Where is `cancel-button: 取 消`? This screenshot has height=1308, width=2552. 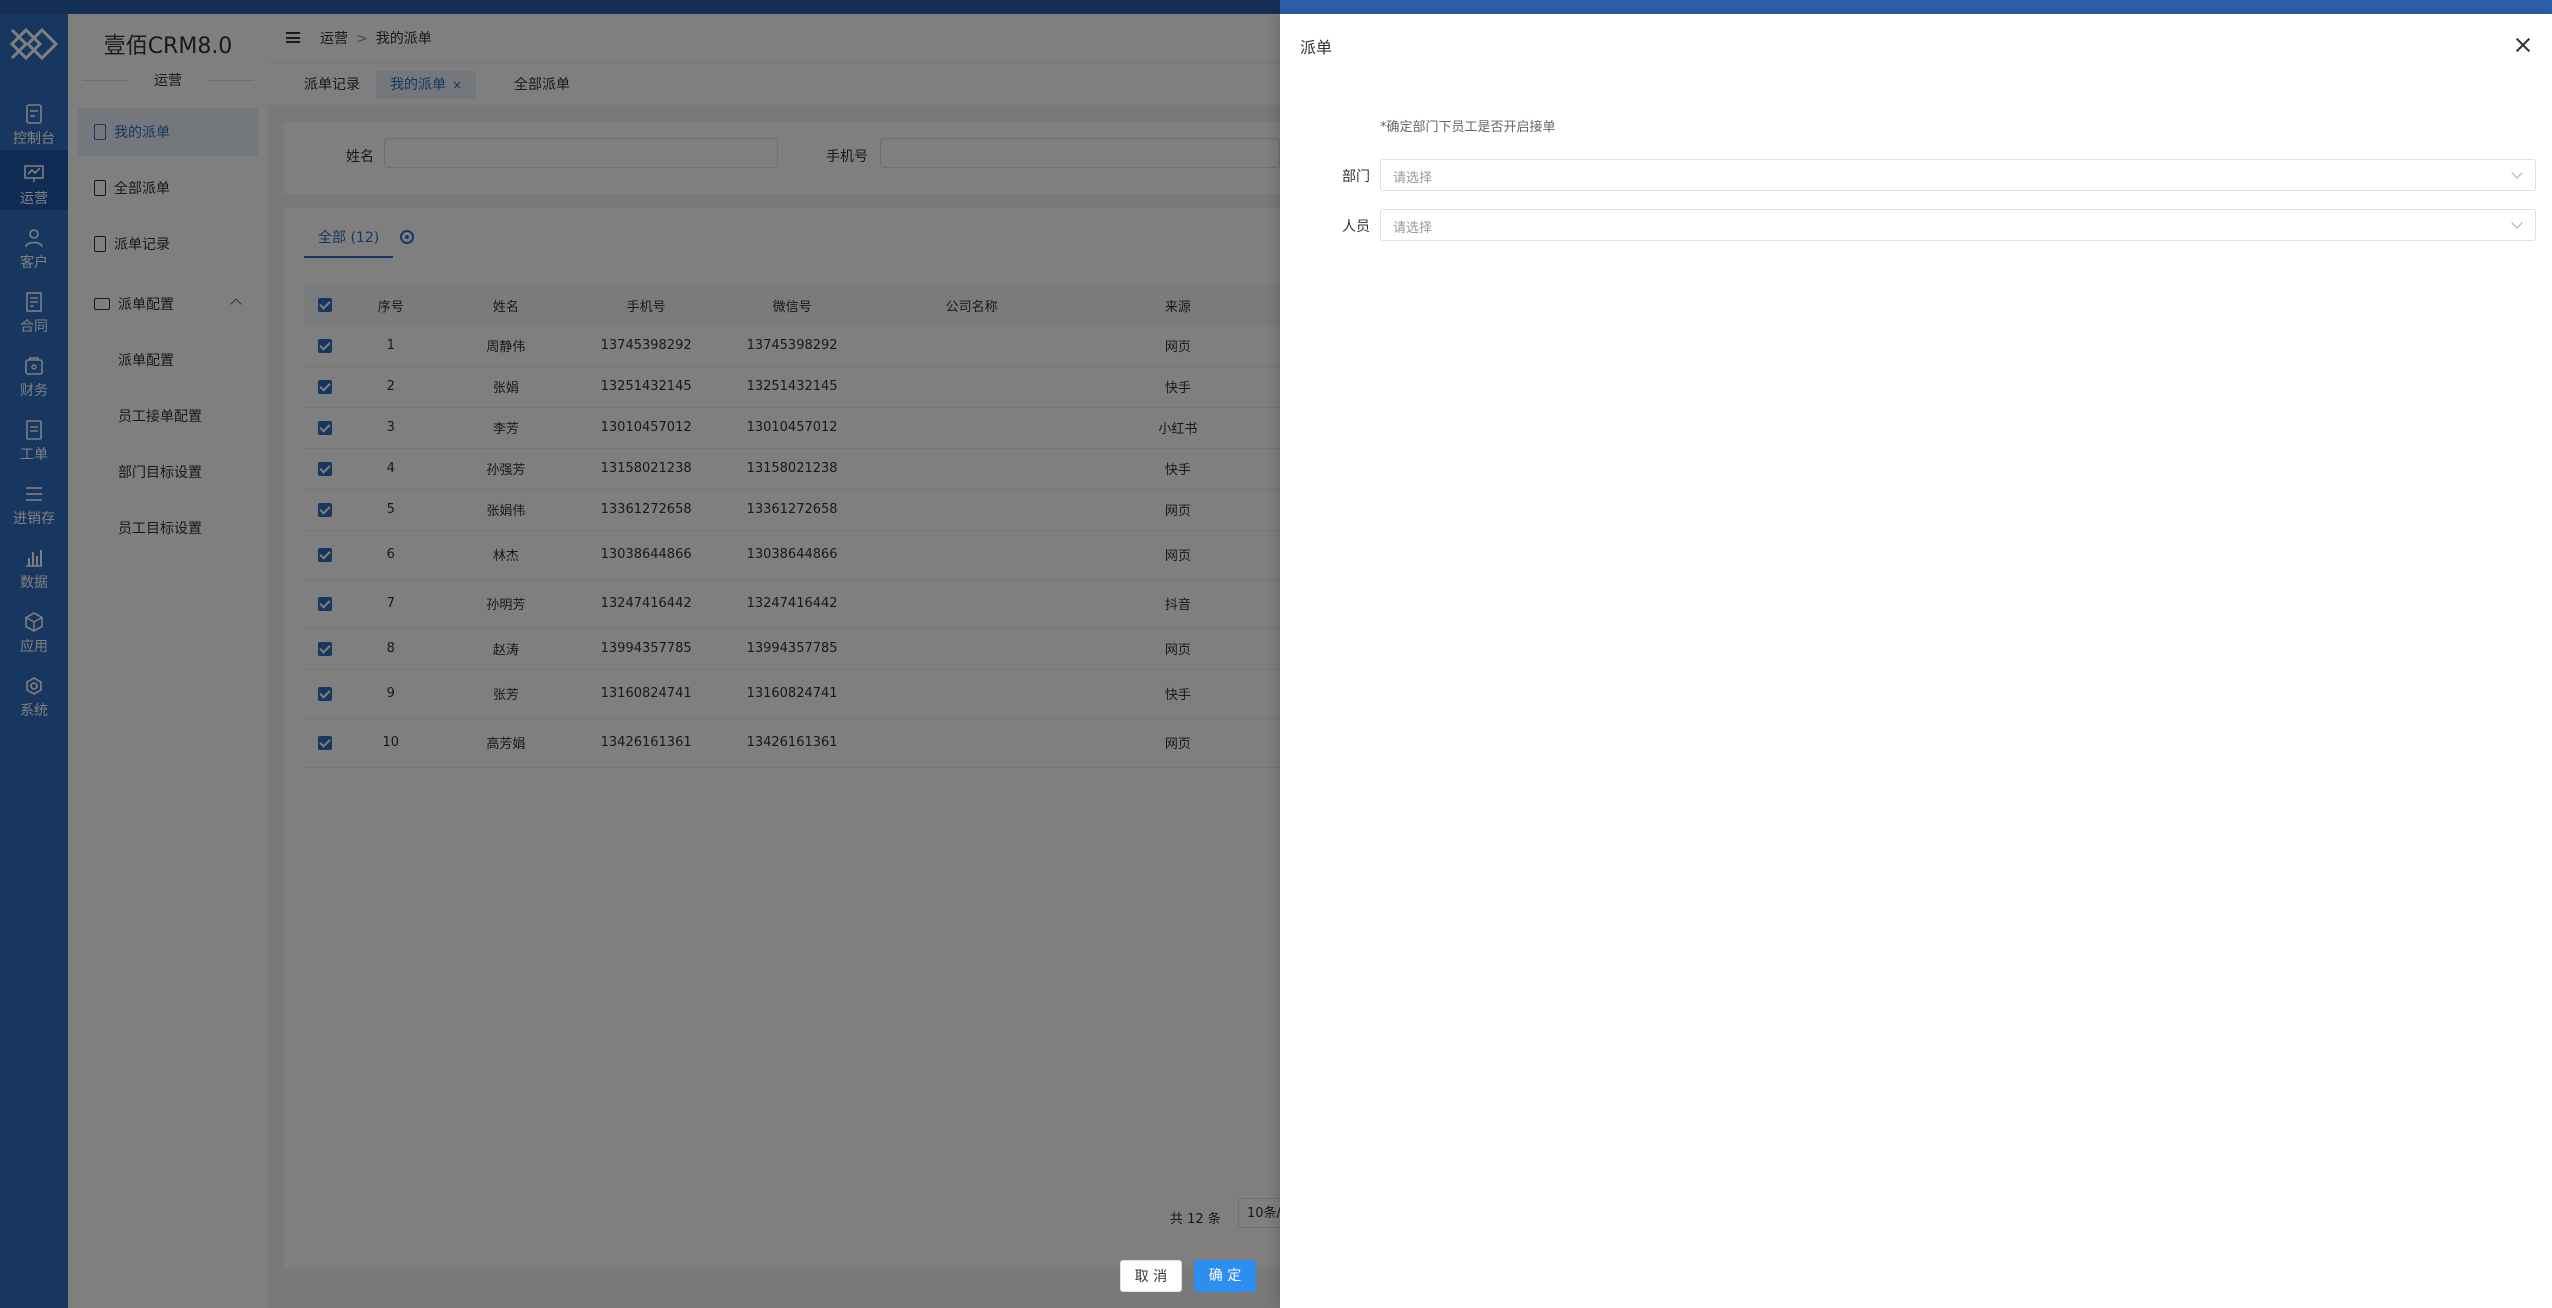 cancel-button: 取 消 is located at coordinates (1151, 1276).